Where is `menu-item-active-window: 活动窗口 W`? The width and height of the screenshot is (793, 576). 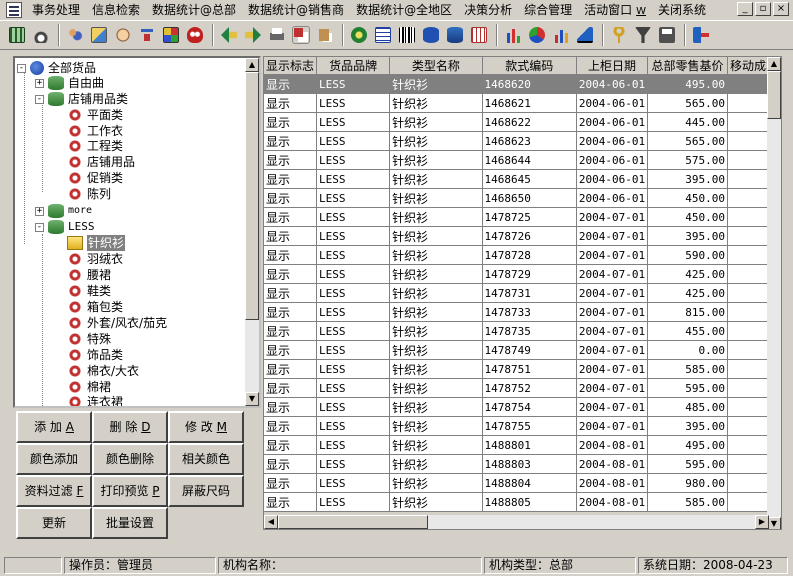
menu-item-active-window: 活动窗口 W is located at coordinates (615, 10).